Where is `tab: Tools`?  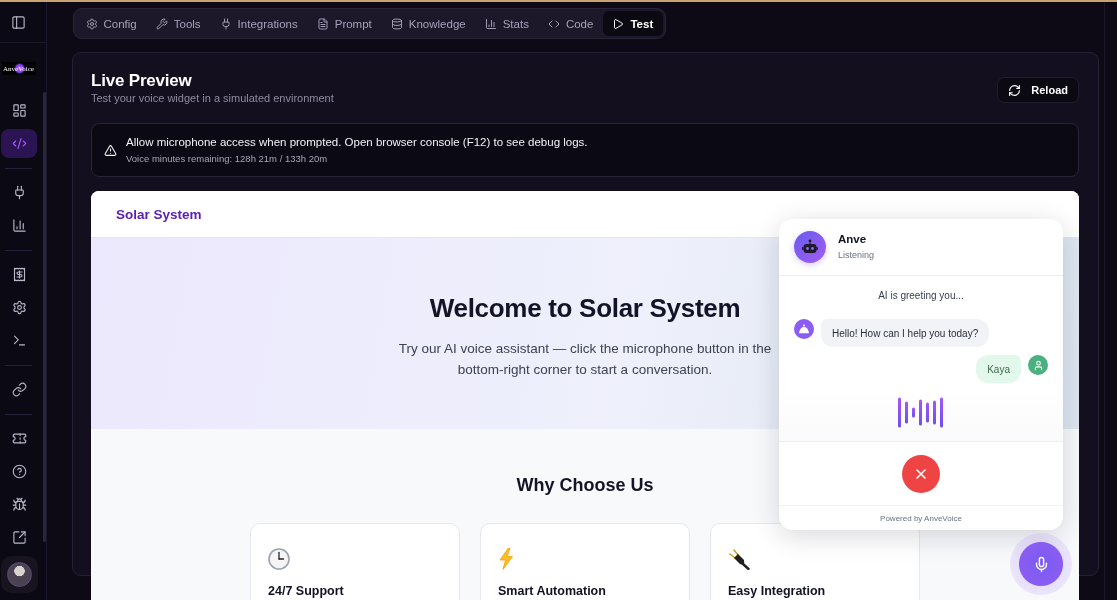 tab: Tools is located at coordinates (178, 23).